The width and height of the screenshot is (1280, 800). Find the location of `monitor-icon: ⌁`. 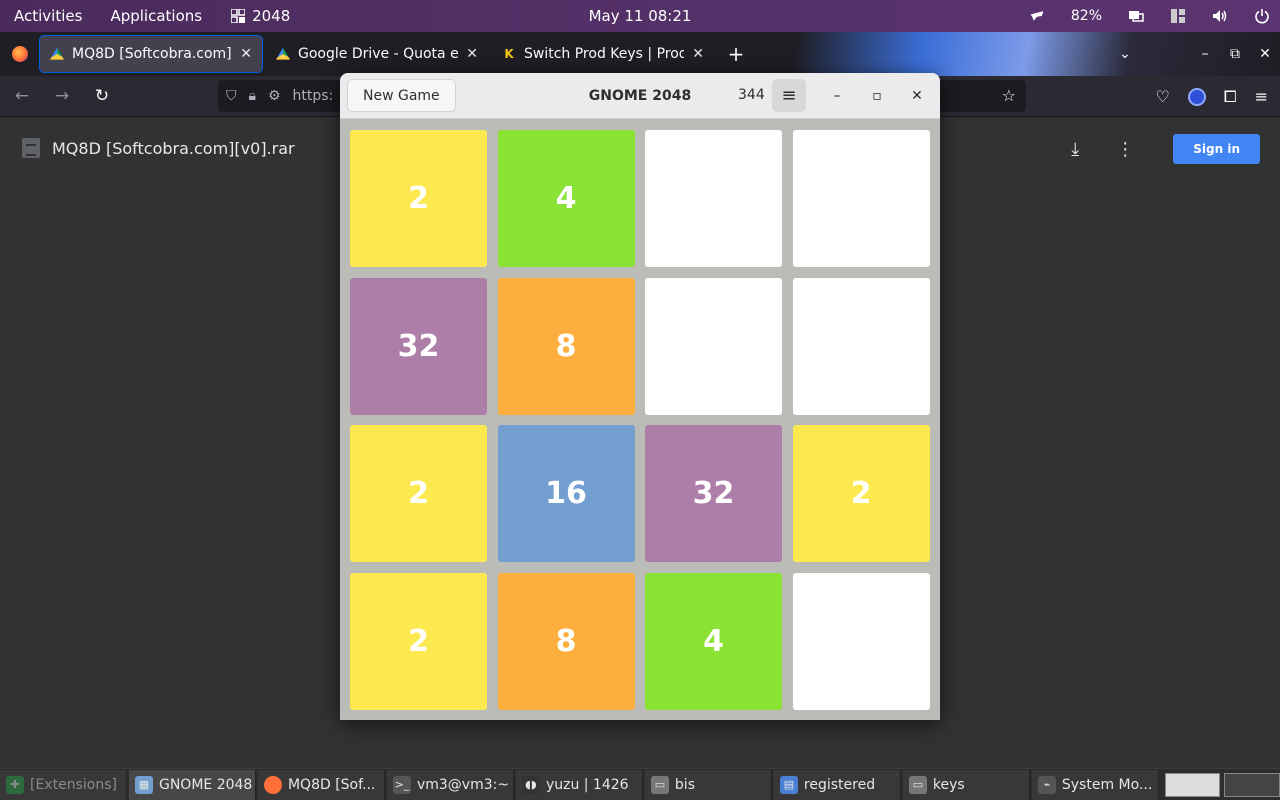

monitor-icon: ⌁ is located at coordinates (1046, 784).